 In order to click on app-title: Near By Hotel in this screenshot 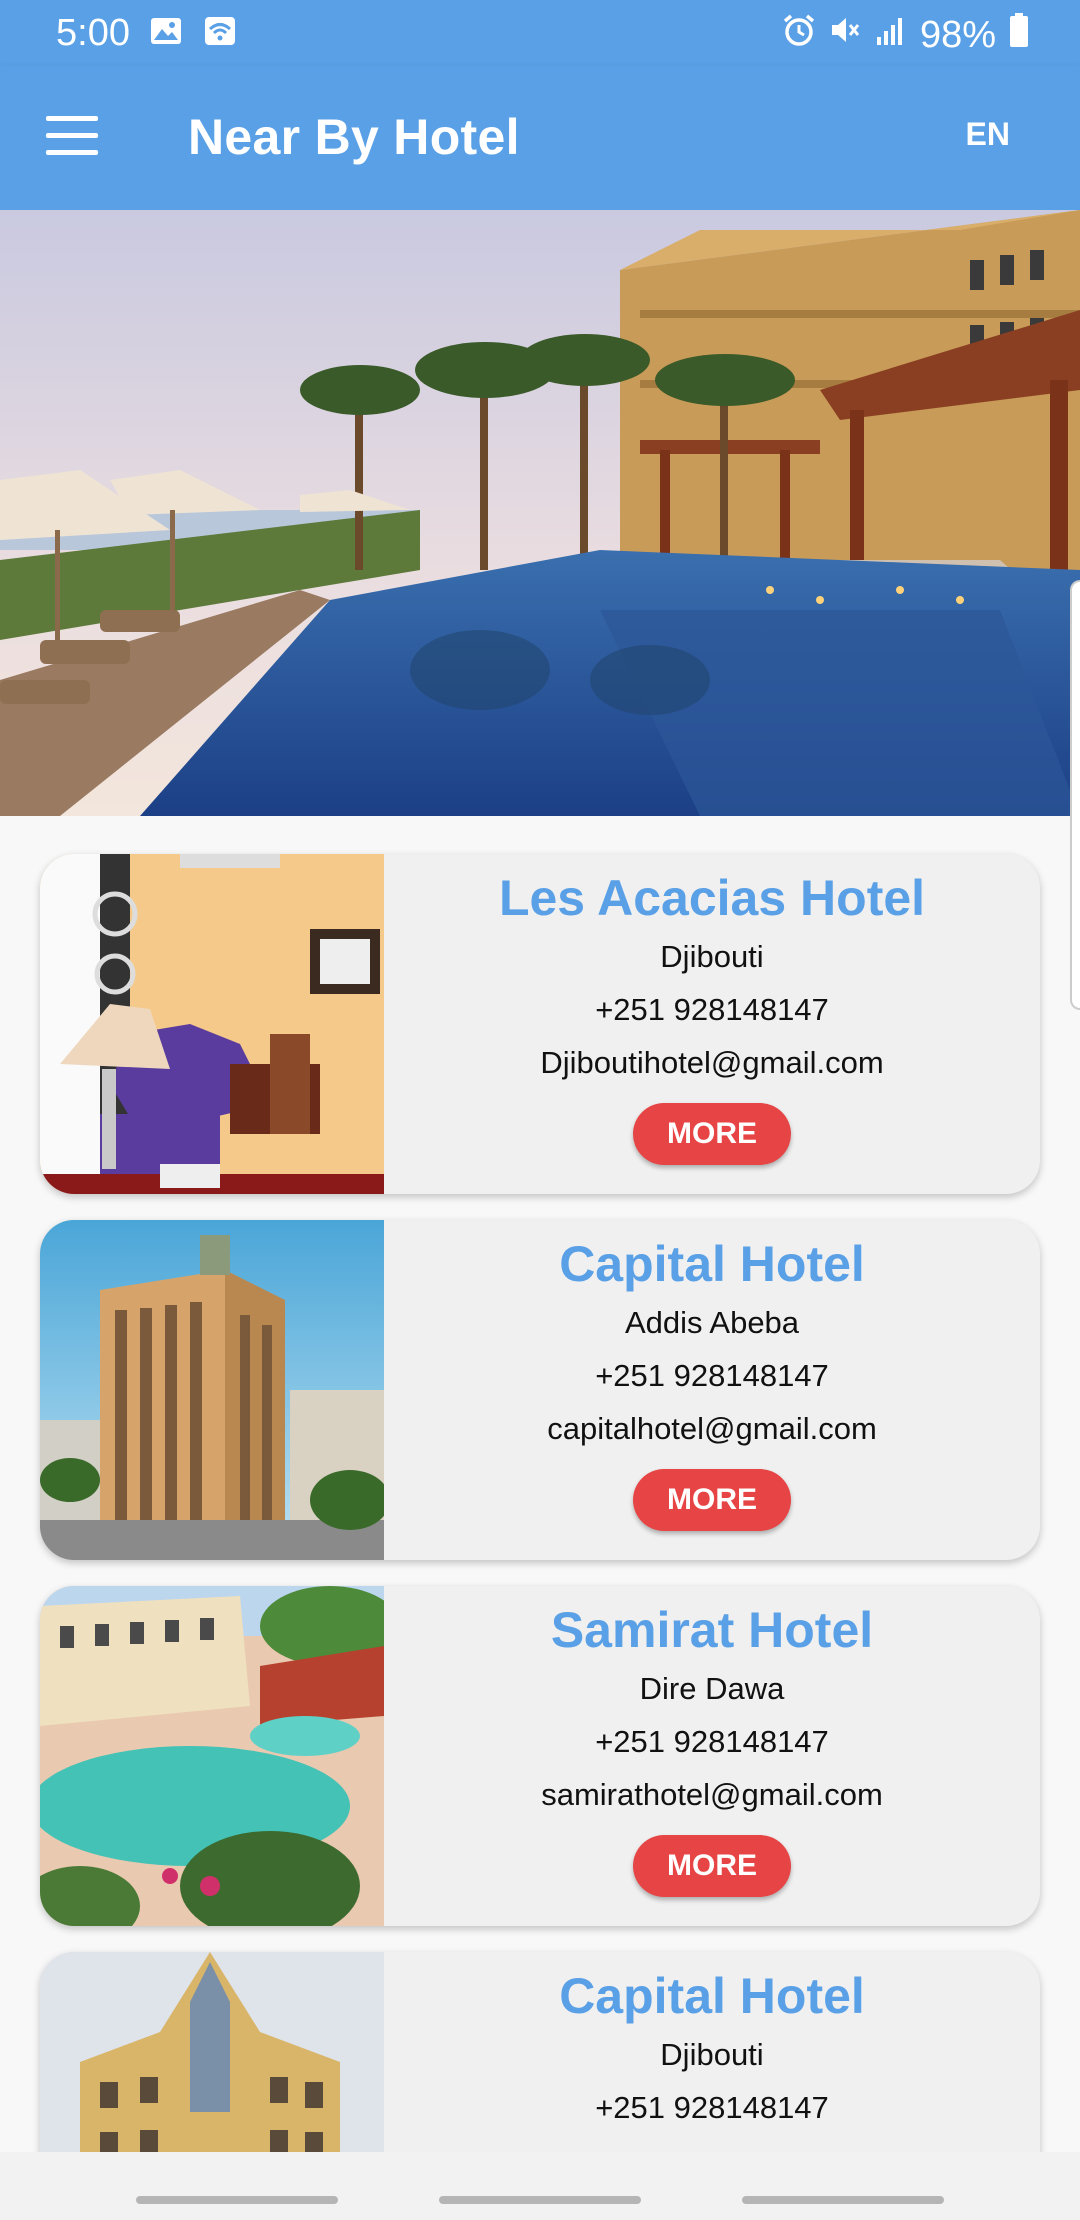, I will do `click(354, 137)`.